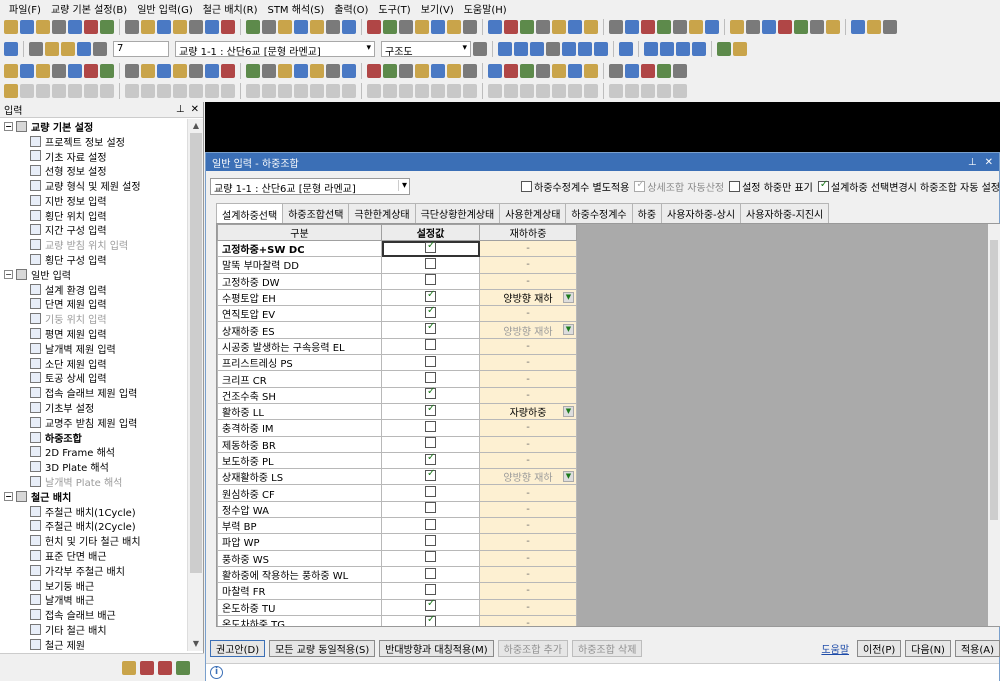 This screenshot has height=681, width=1000. Describe the element at coordinates (817, 27) in the screenshot. I see `file-tool-47-icon` at that location.